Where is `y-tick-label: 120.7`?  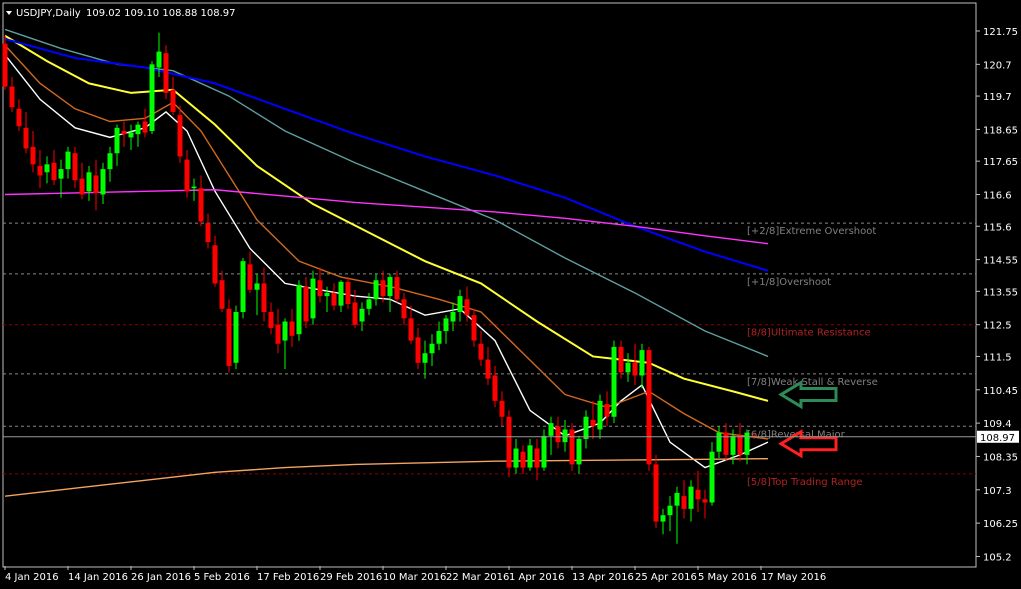 y-tick-label: 120.7 is located at coordinates (997, 65).